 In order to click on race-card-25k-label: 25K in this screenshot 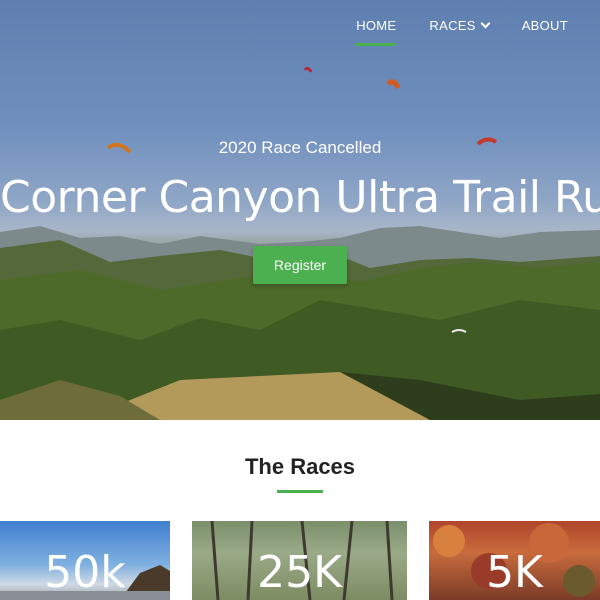, I will do `click(299, 572)`.